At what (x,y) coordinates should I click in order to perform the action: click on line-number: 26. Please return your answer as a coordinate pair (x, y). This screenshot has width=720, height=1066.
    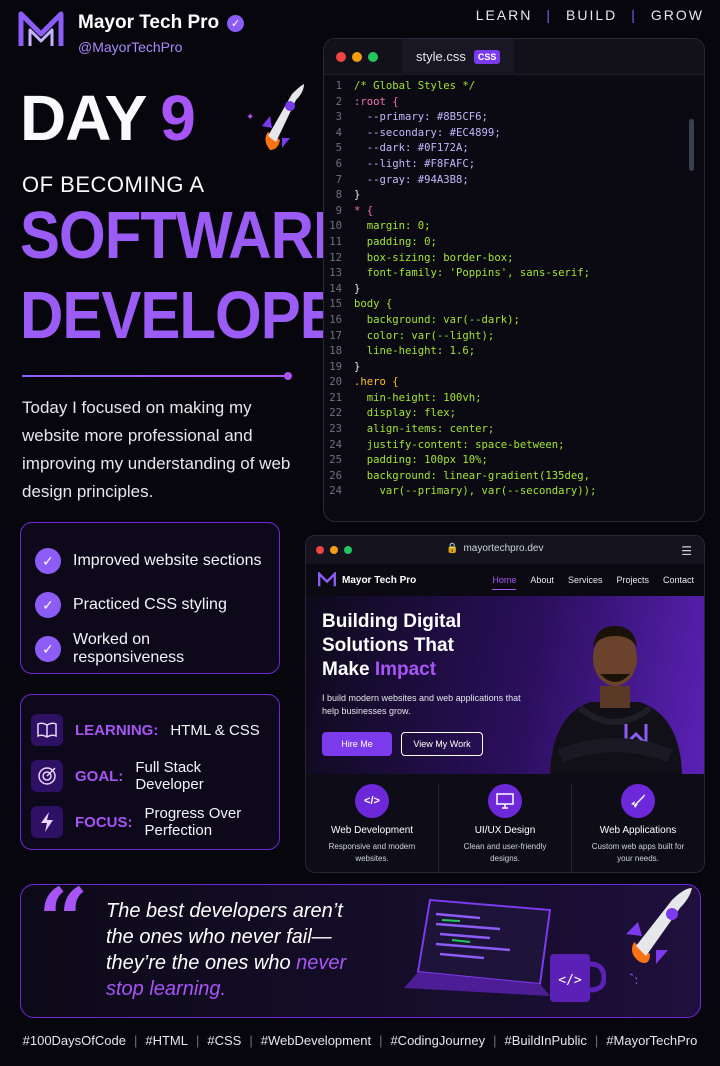
    Looking at the image, I should click on (335, 475).